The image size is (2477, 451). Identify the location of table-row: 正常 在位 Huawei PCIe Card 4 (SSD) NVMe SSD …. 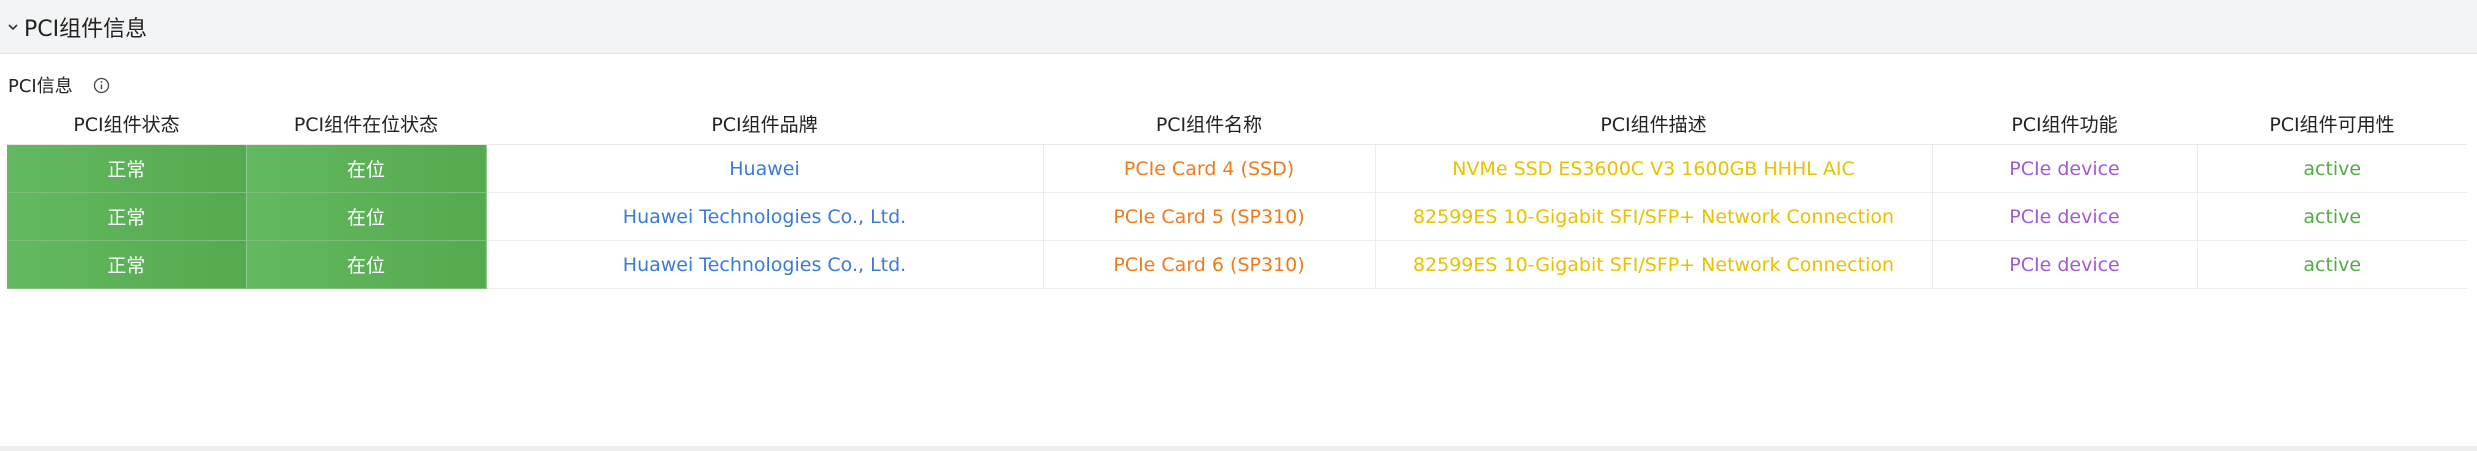
(1237, 168).